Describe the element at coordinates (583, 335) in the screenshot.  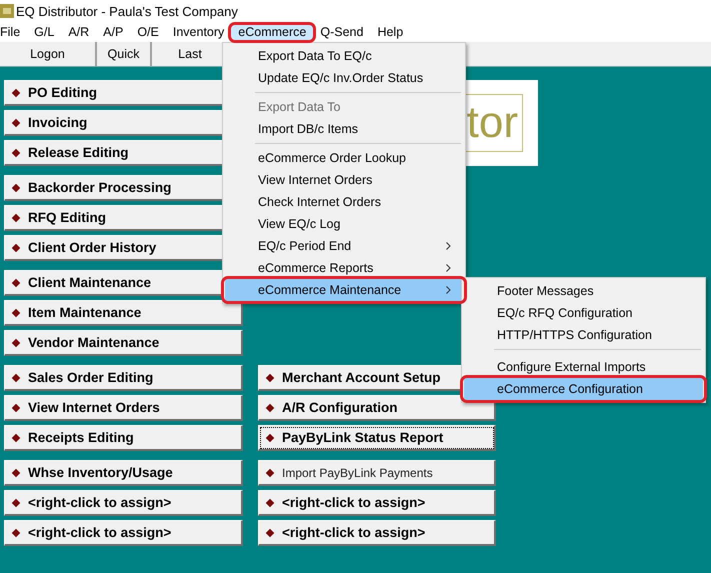
I see `menu-item: HTTP/HTTPS Configuration` at that location.